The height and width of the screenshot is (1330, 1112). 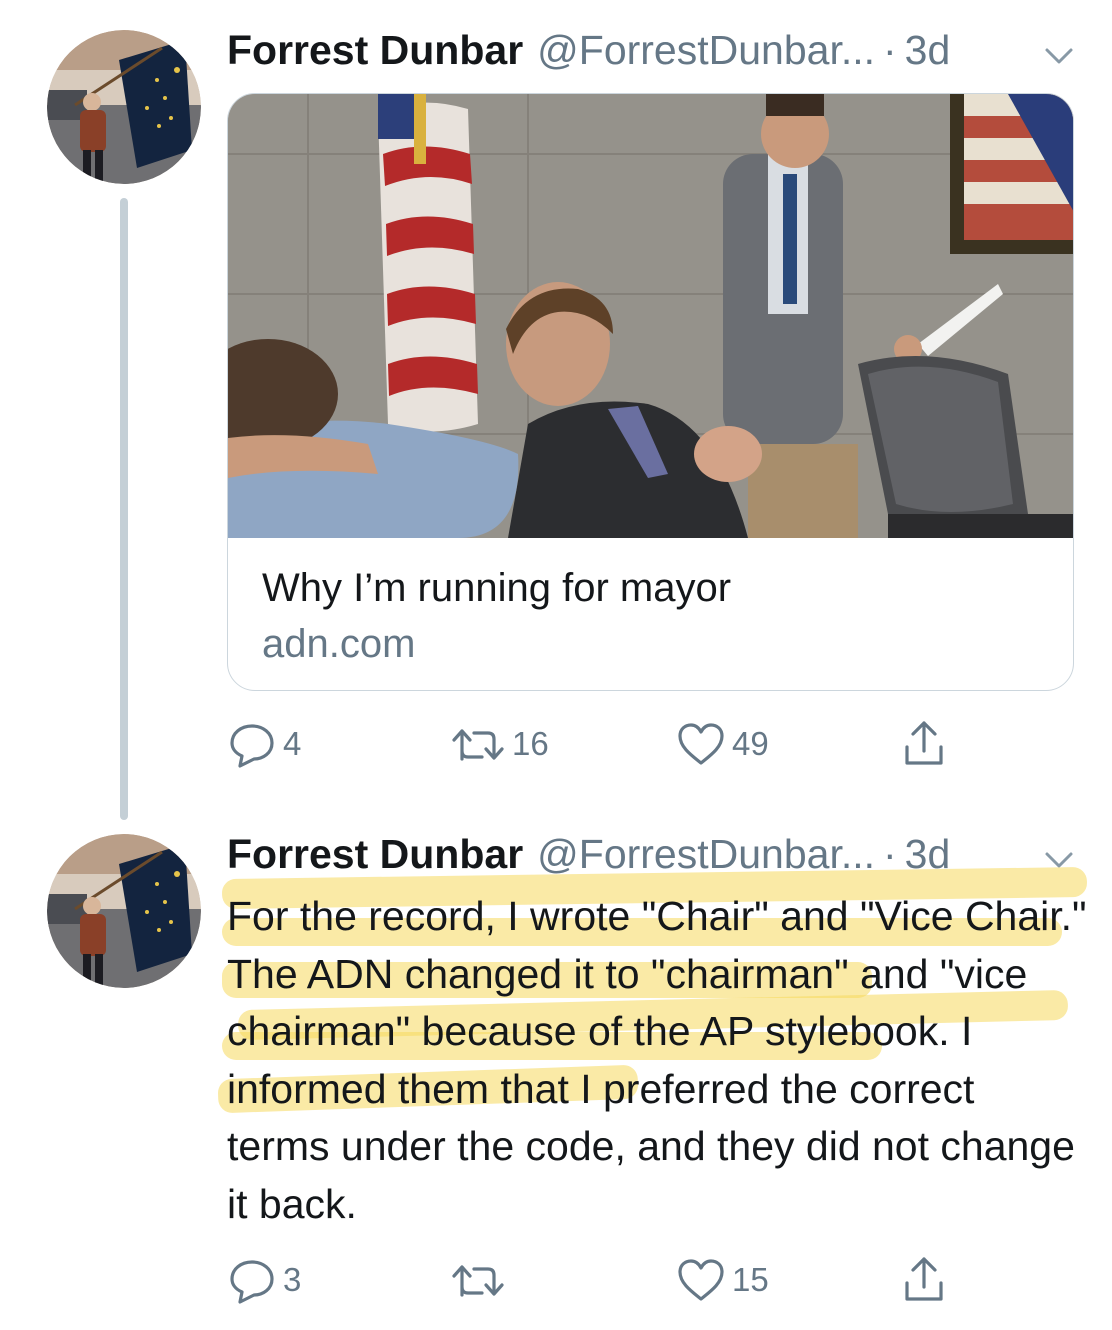 I want to click on thread-connector-line, so click(x=124, y=509).